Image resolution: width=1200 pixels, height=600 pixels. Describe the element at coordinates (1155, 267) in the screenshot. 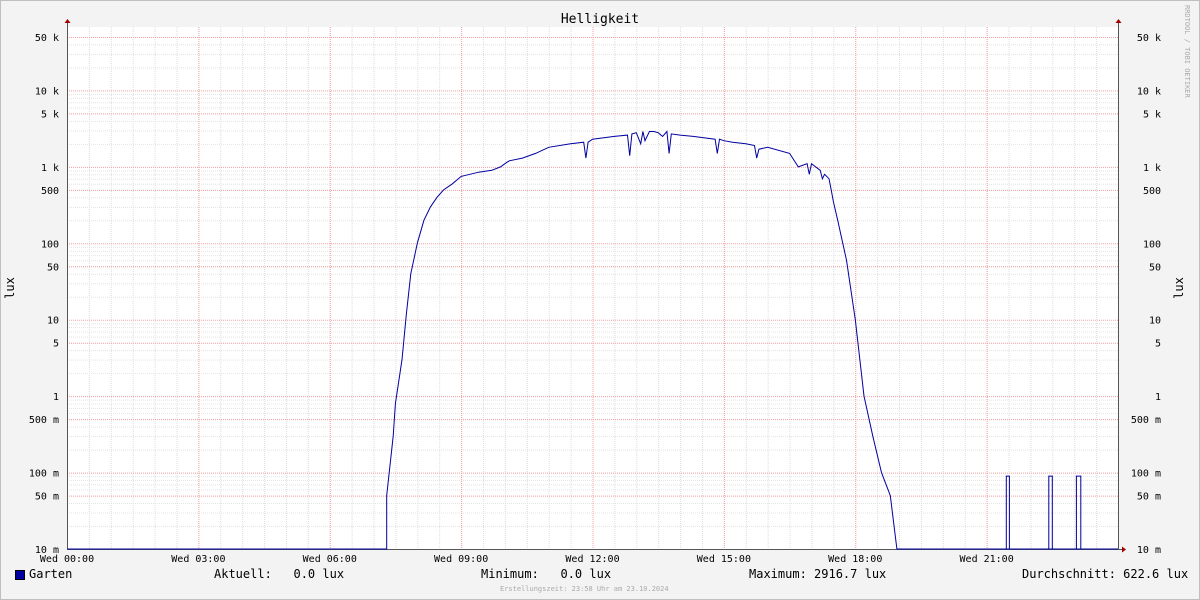

I see `y-tick-label-right: 50` at that location.